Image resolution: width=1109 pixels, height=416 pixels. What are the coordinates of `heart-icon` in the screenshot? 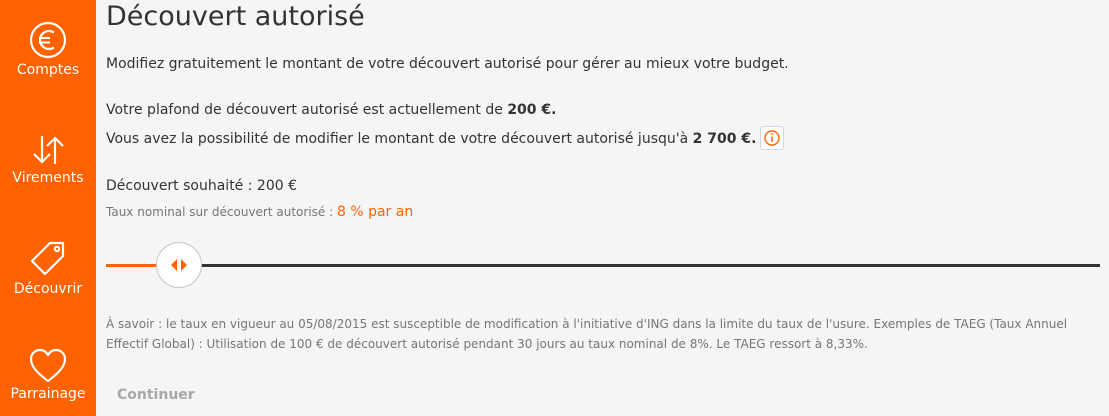 It's located at (48, 365).